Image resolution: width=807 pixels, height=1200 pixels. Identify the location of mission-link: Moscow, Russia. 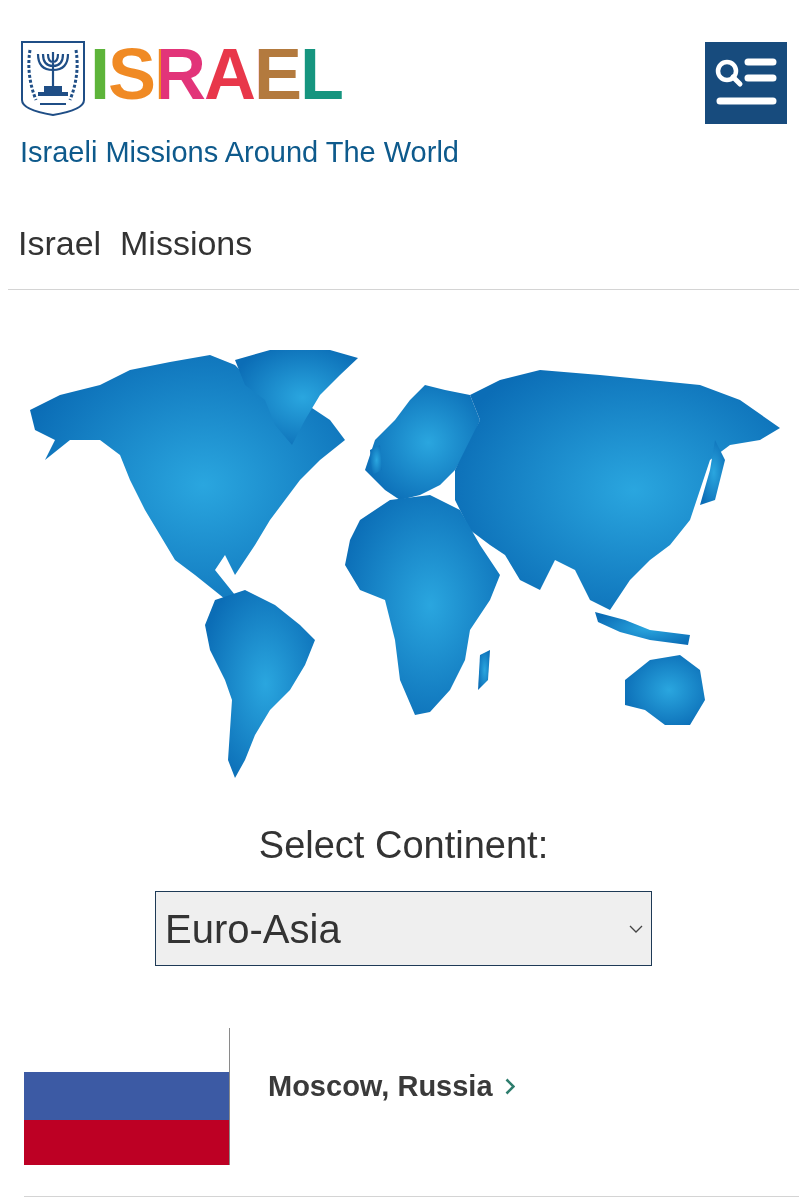
(391, 1086).